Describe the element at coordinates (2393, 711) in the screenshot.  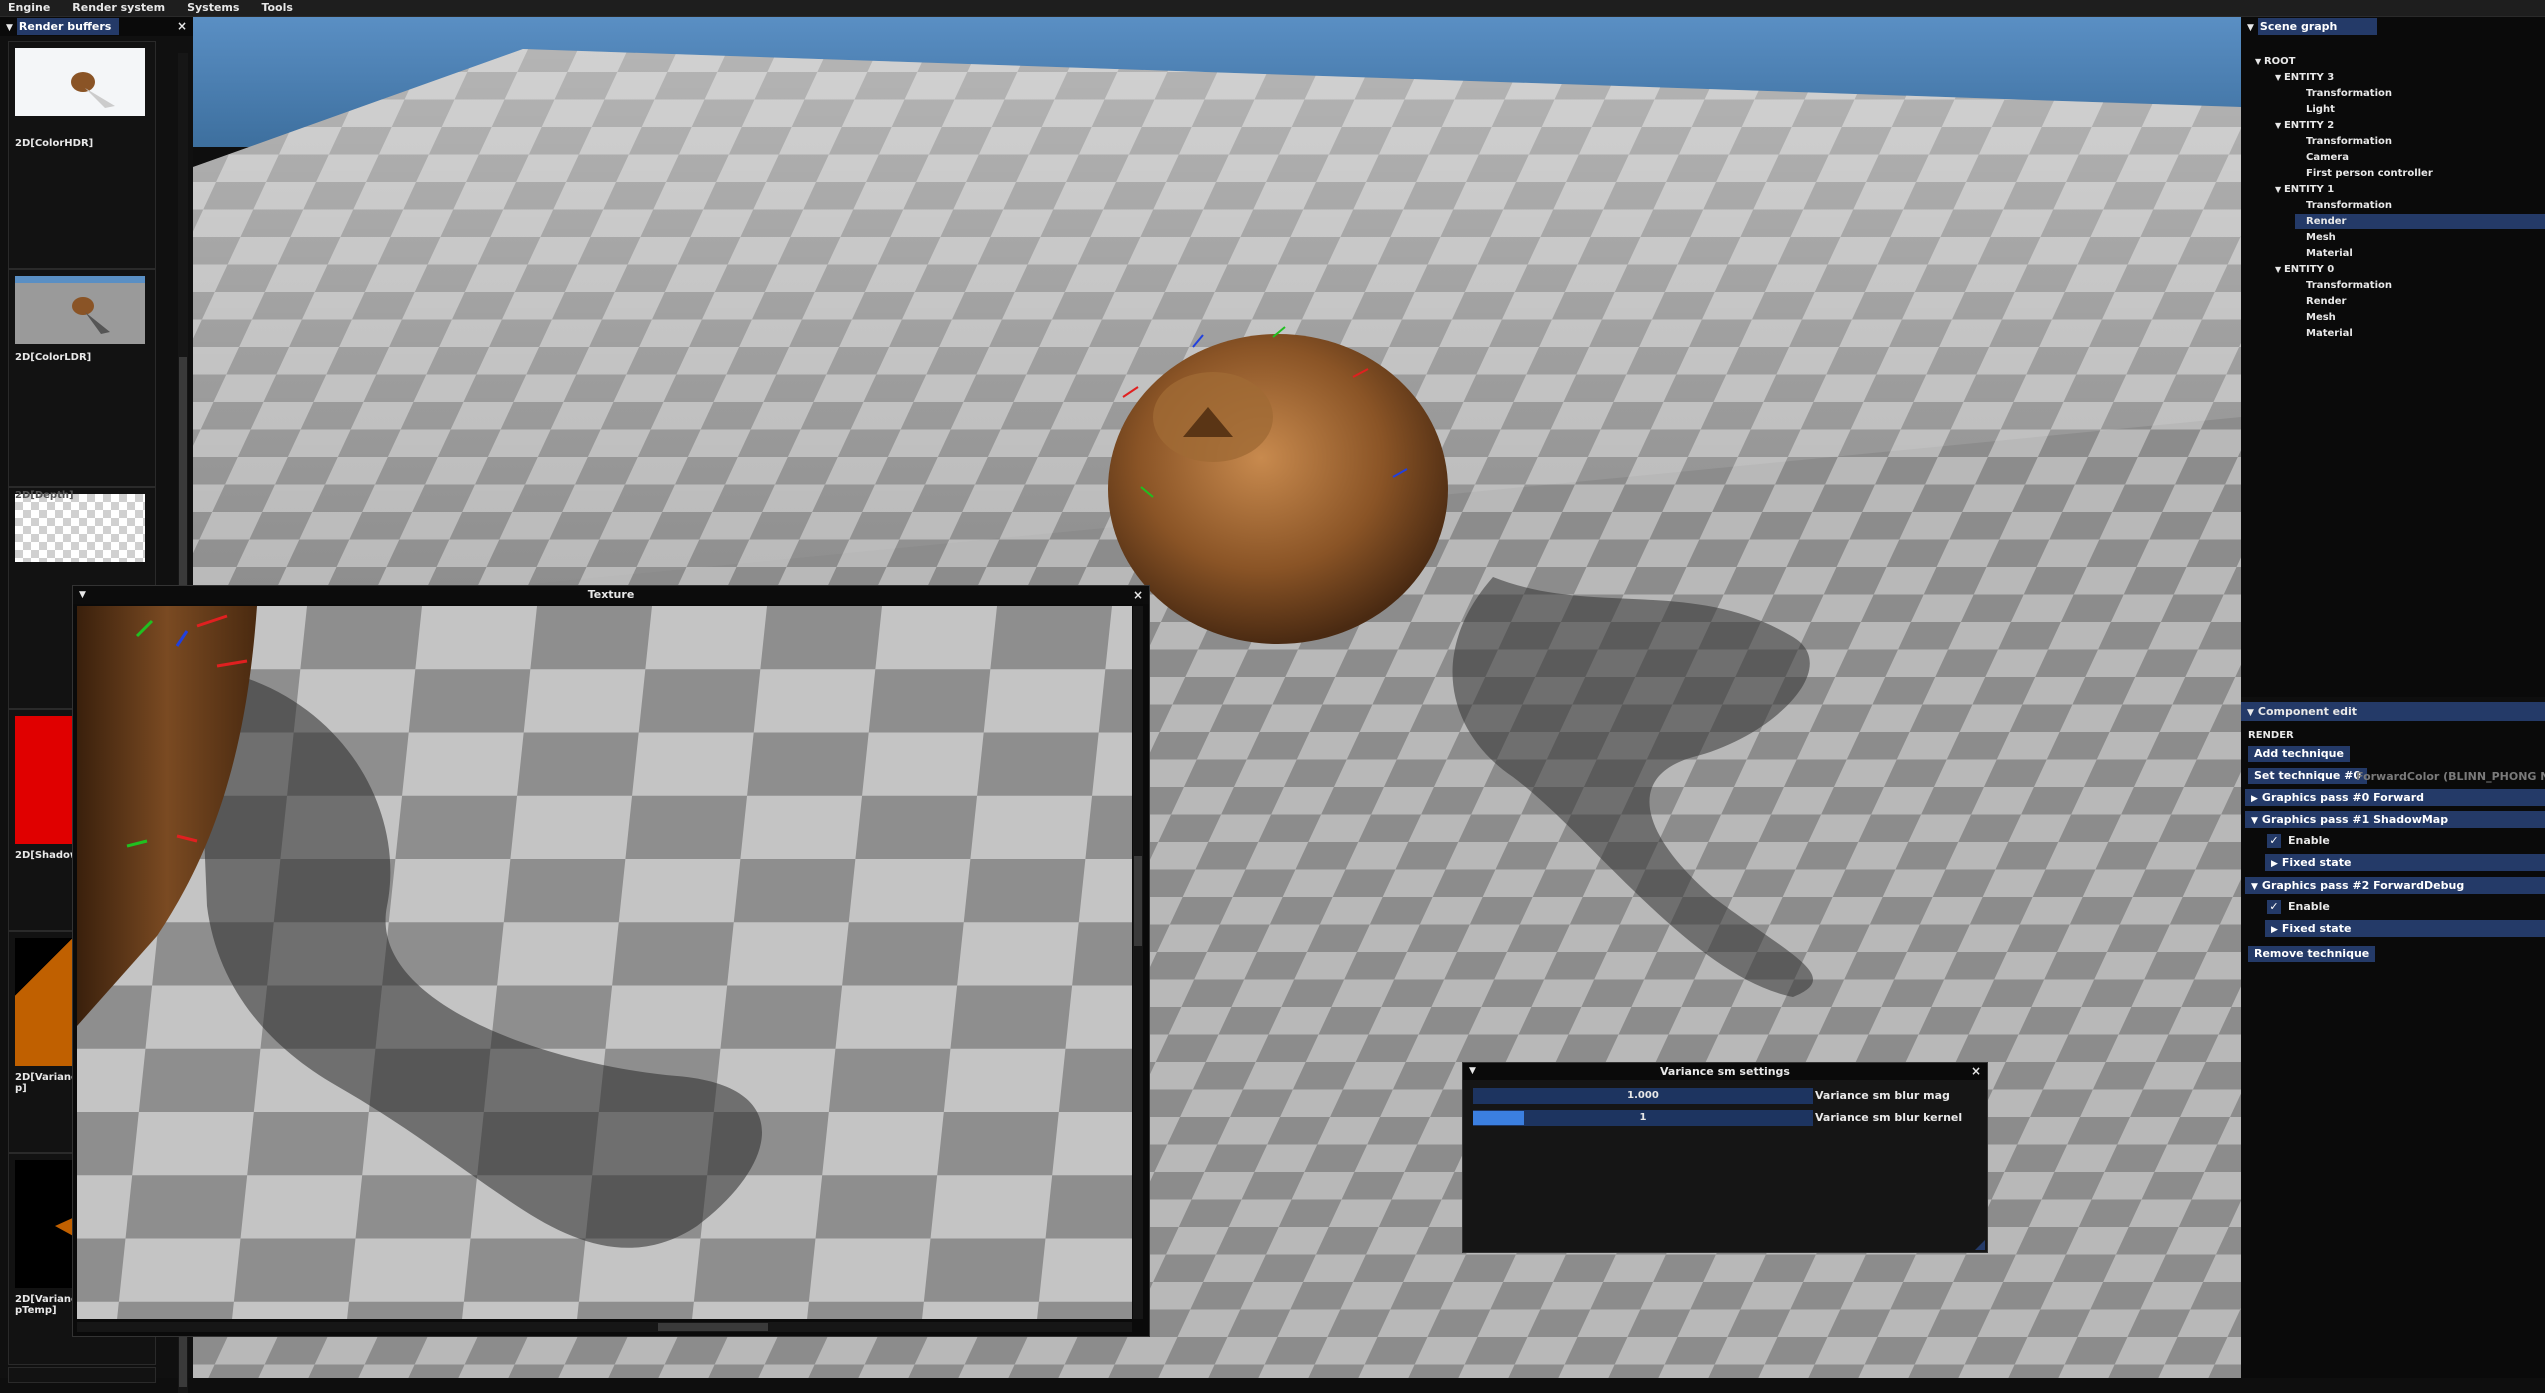
I see `component-edit-header: ▼ Component edit` at that location.